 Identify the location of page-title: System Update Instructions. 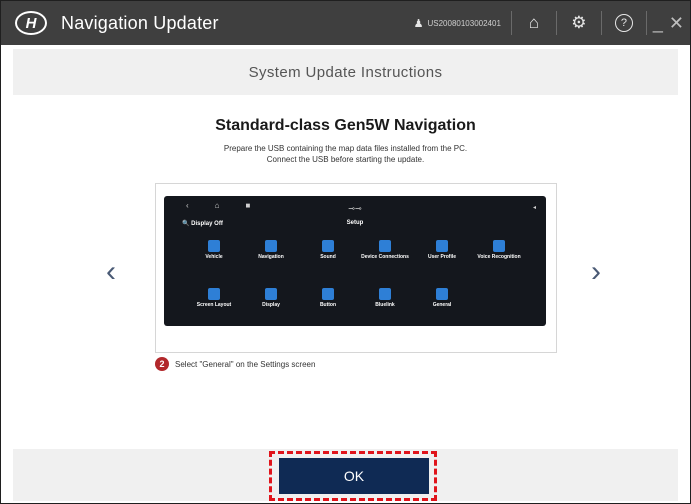
(345, 72).